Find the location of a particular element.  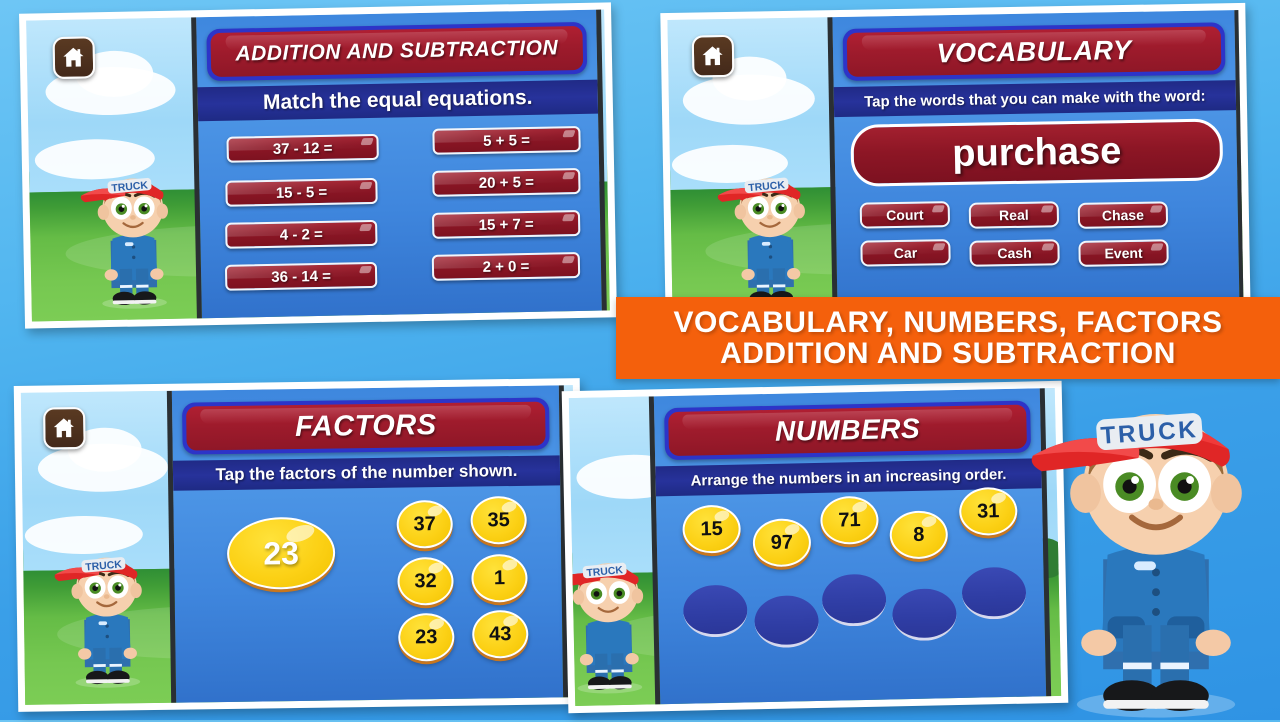

target-word-box: purchase is located at coordinates (1037, 152).